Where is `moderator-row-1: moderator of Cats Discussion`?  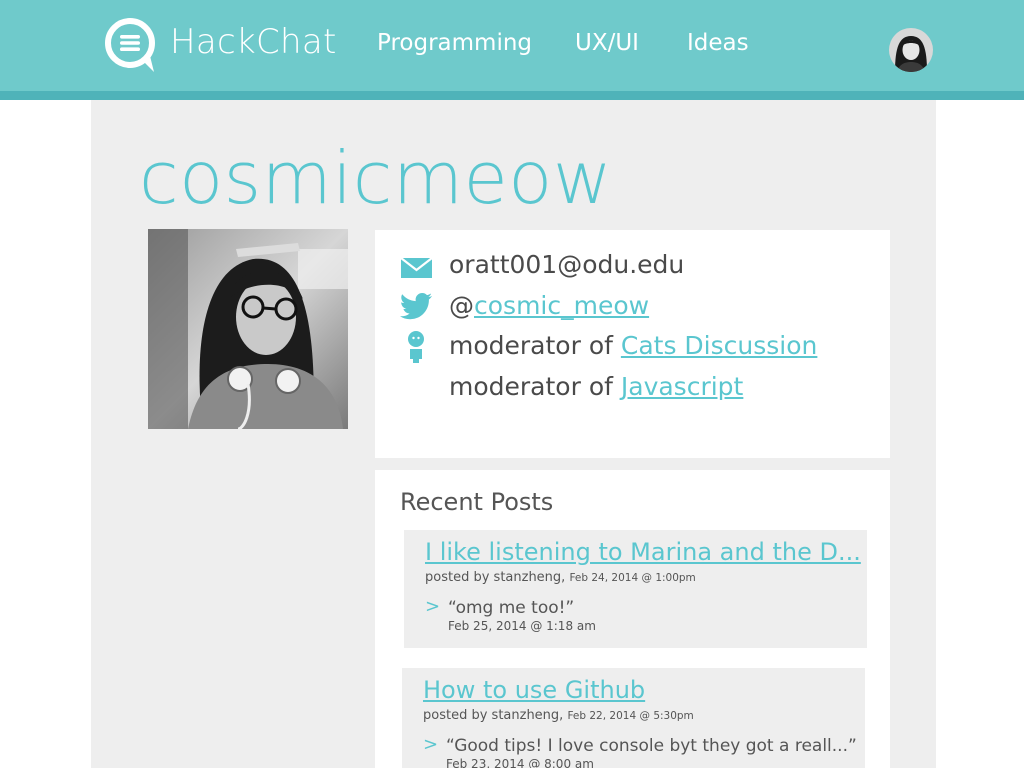
moderator-row-1: moderator of Cats Discussion is located at coordinates (632, 345).